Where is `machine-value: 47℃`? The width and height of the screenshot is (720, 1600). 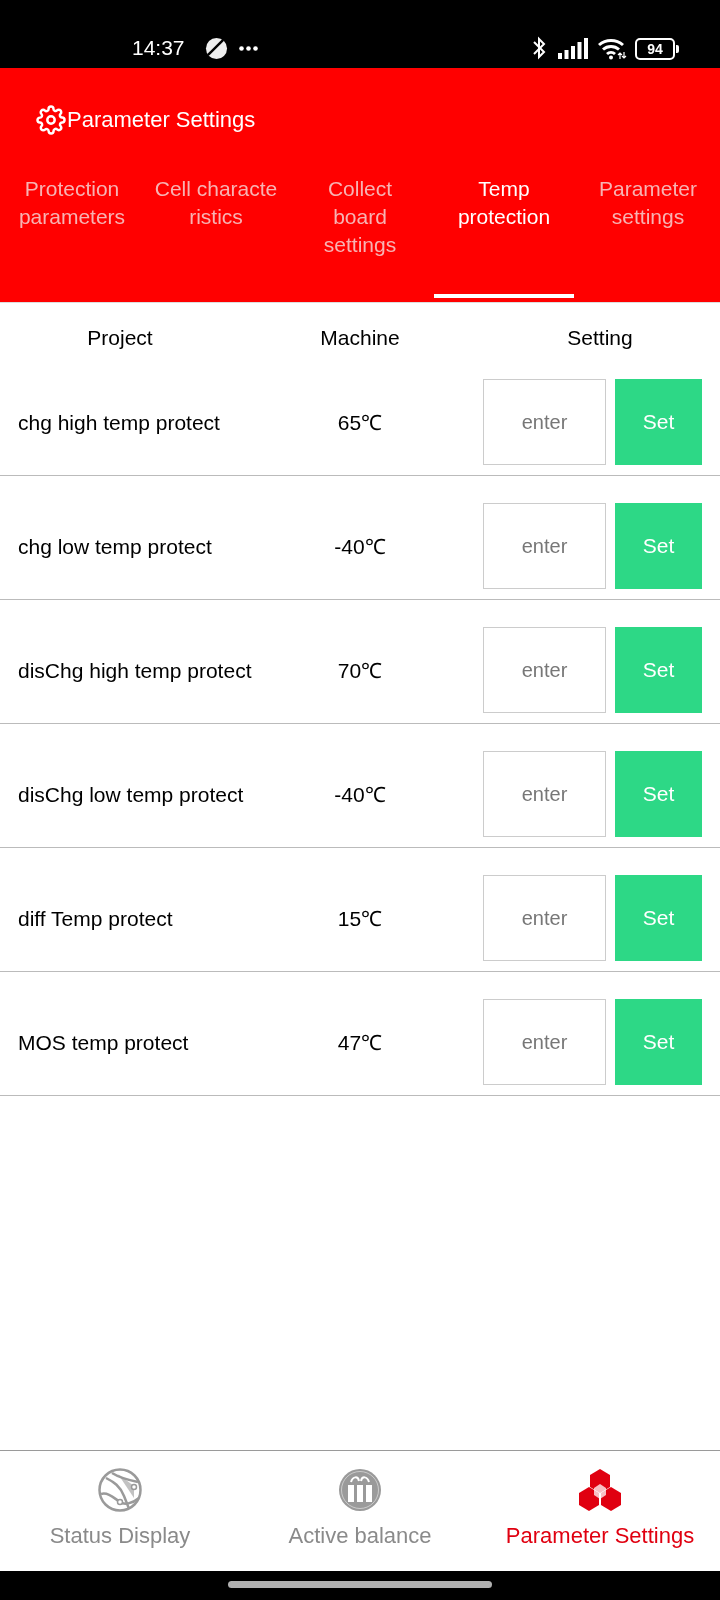
machine-value: 47℃ is located at coordinates (360, 1042).